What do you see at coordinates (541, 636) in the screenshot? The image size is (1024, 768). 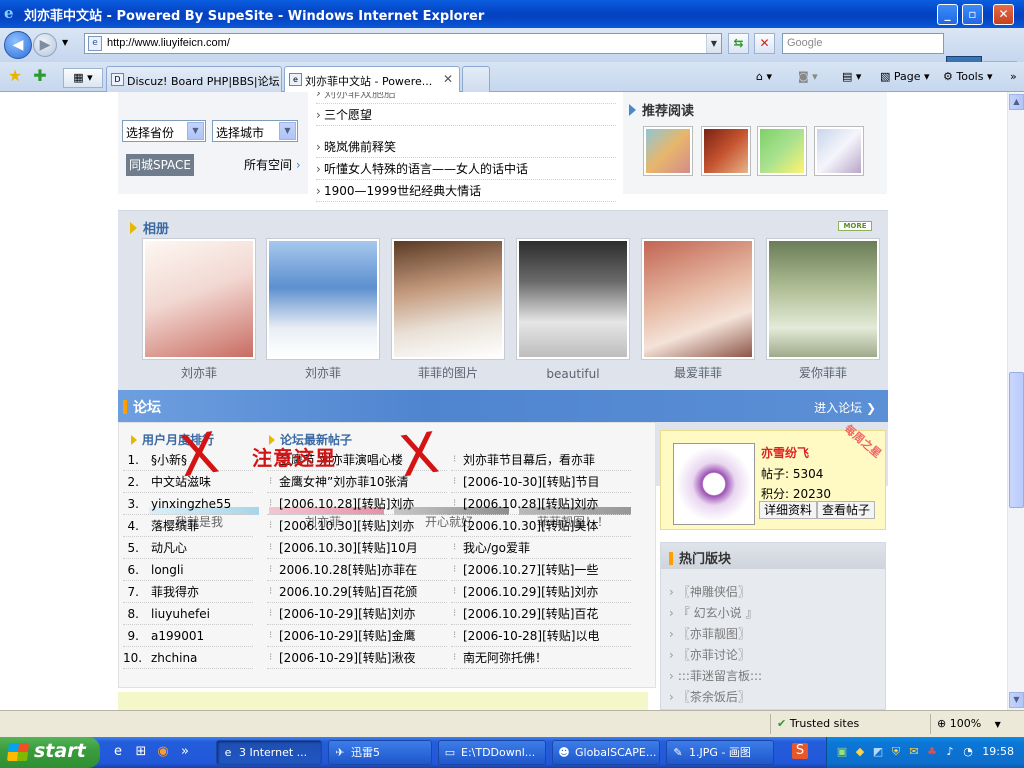 I see `post-link: [2006-10-28][转贴]以电` at bounding box center [541, 636].